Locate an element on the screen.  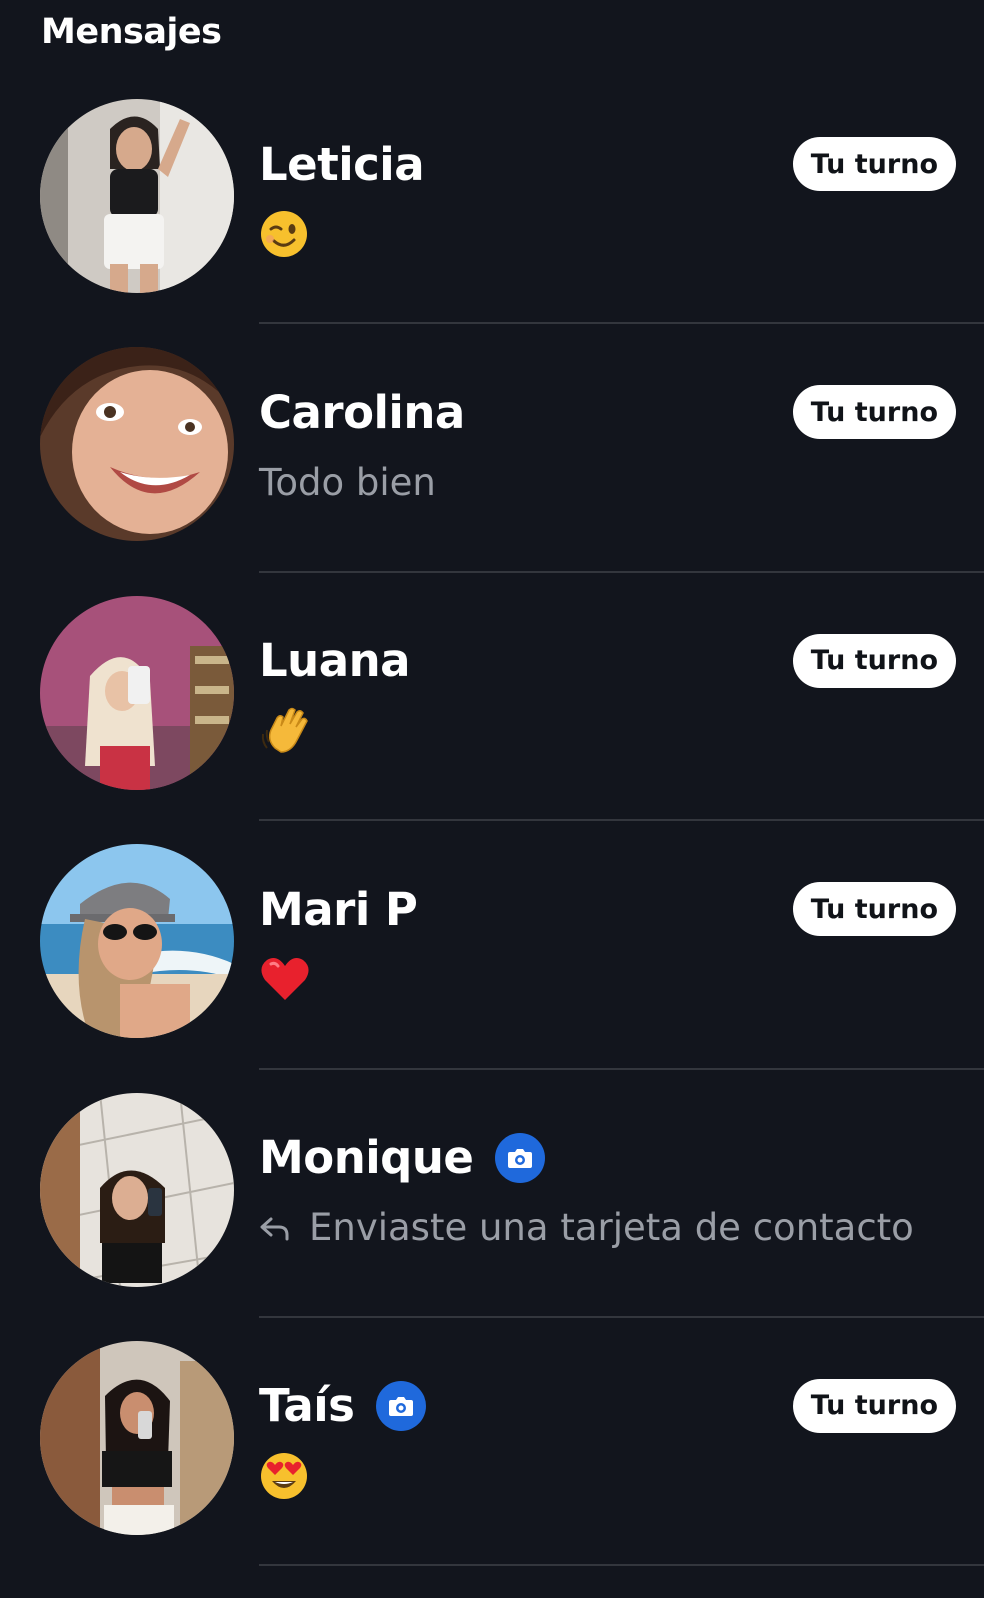
contact-name: Carolina is located at coordinates (362, 412).